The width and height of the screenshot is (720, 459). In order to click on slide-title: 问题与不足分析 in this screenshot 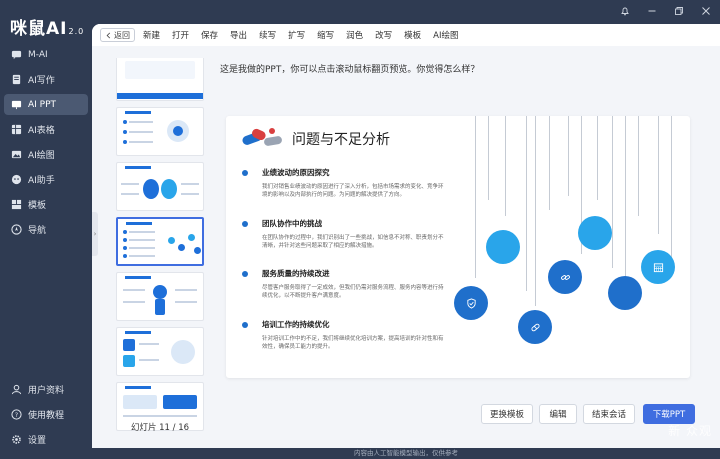, I will do `click(341, 140)`.